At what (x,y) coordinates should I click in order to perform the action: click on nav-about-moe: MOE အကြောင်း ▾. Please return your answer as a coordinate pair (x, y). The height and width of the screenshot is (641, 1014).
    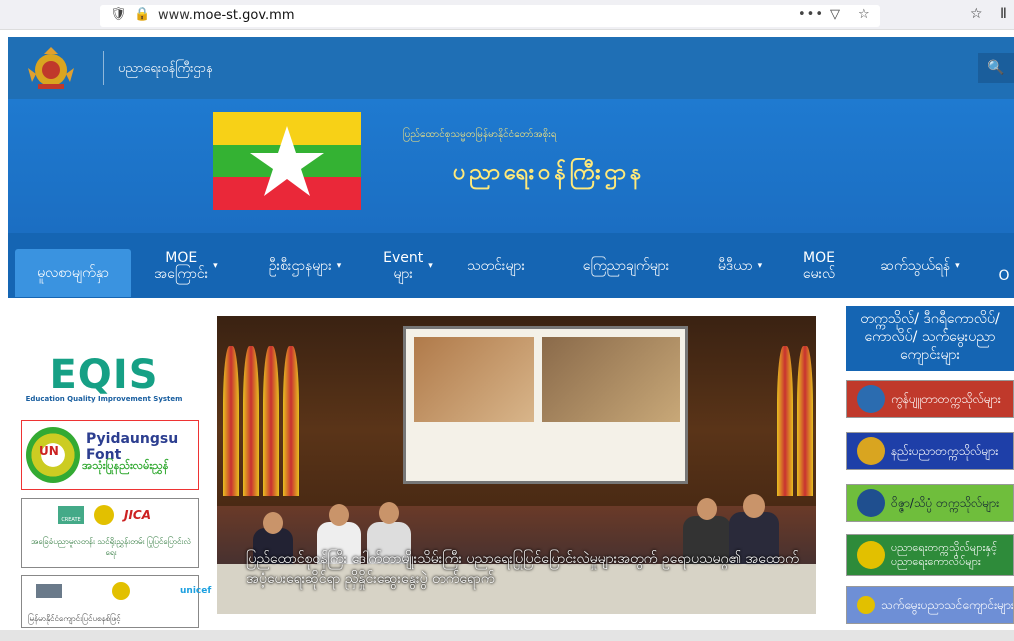
    Looking at the image, I should click on (186, 265).